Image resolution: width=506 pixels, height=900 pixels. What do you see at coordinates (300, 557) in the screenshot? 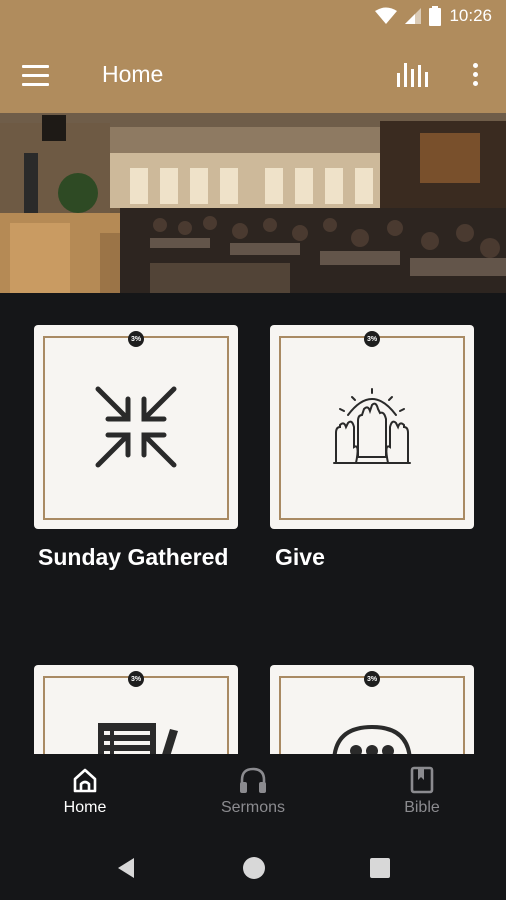
I see `tile-label: Give` at bounding box center [300, 557].